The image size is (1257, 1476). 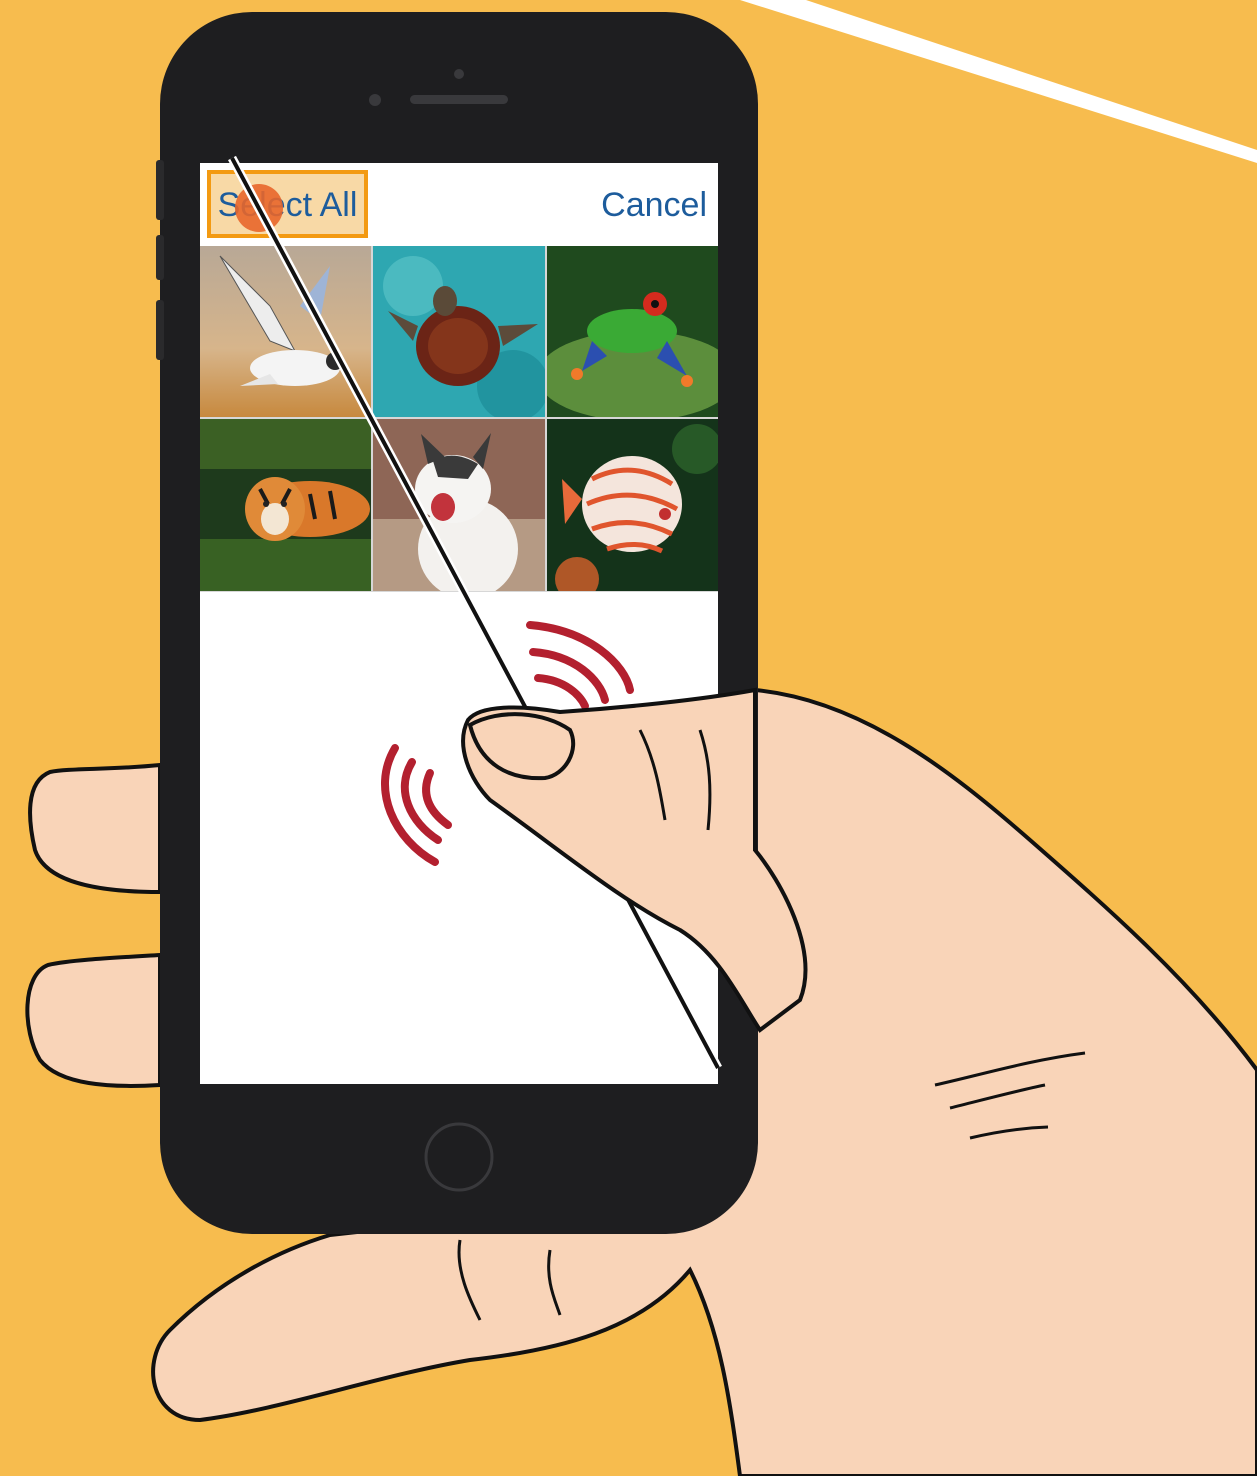 What do you see at coordinates (654, 205) in the screenshot?
I see `cancel-button: Cancel` at bounding box center [654, 205].